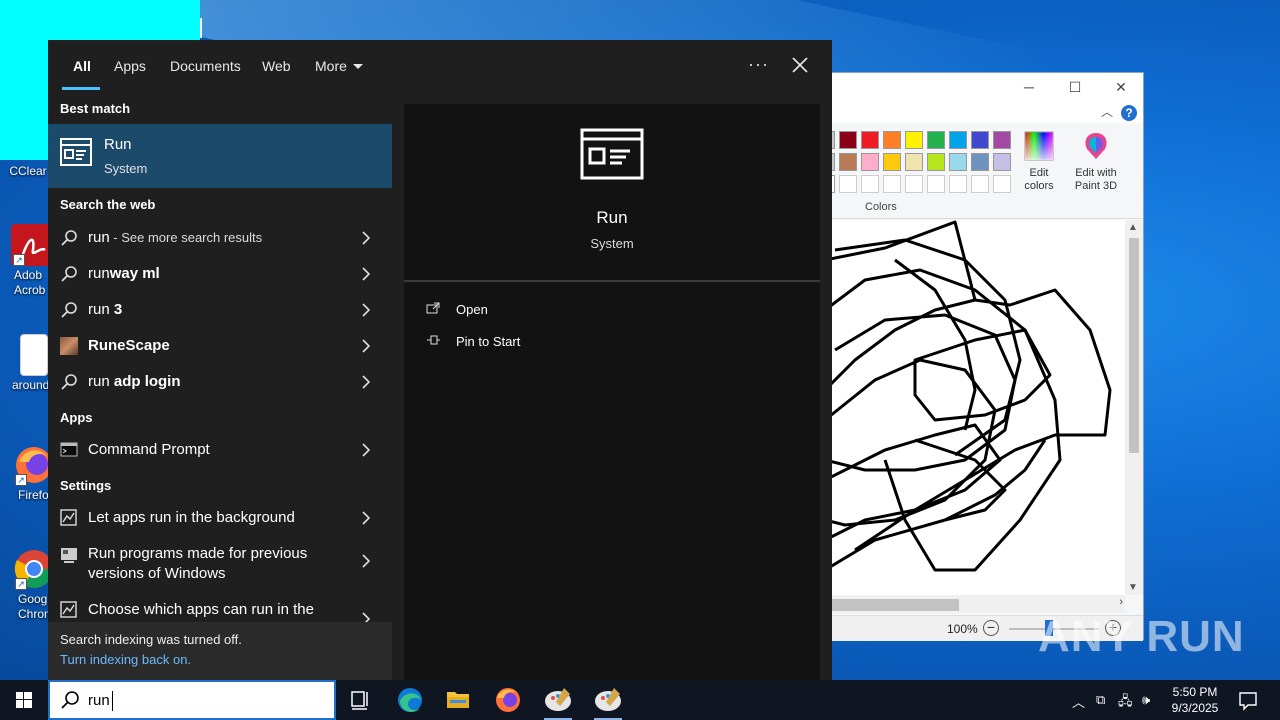 The width and height of the screenshot is (1280, 720). What do you see at coordinates (220, 310) in the screenshot?
I see `web-result: run 3` at bounding box center [220, 310].